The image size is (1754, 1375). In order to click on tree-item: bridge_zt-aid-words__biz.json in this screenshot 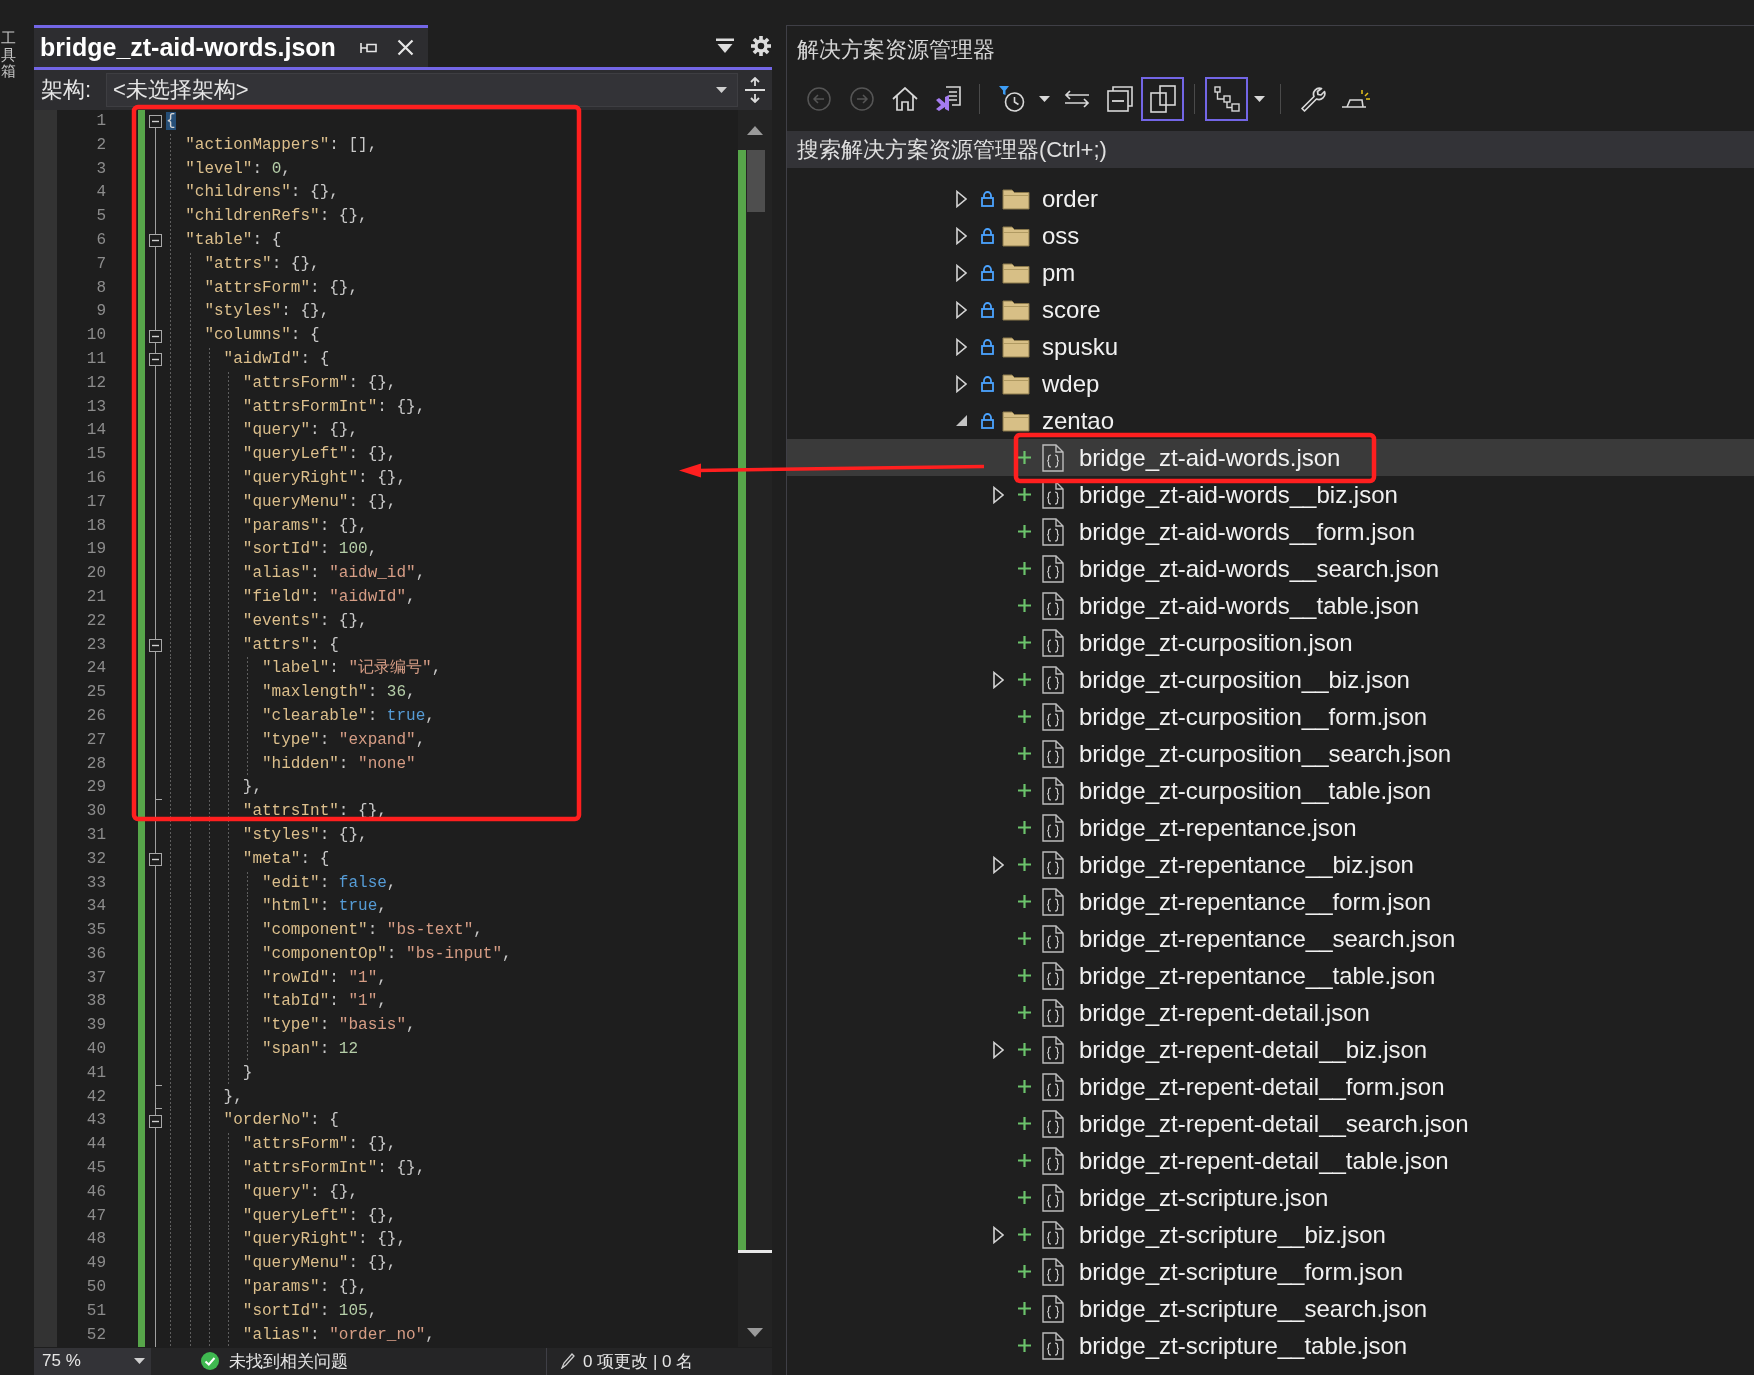, I will do `click(1270, 494)`.